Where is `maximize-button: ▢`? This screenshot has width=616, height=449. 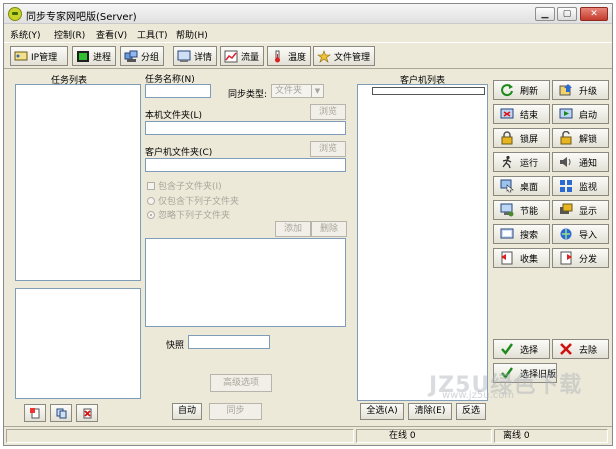 maximize-button: ▢ is located at coordinates (567, 14).